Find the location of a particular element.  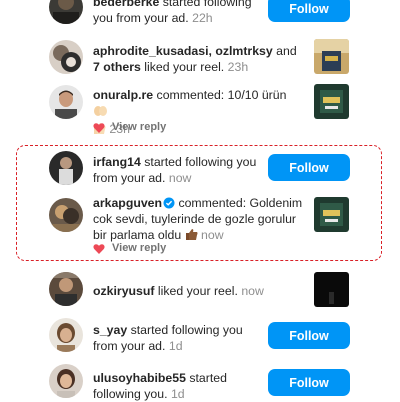

username: bederberke is located at coordinates (126, 4).